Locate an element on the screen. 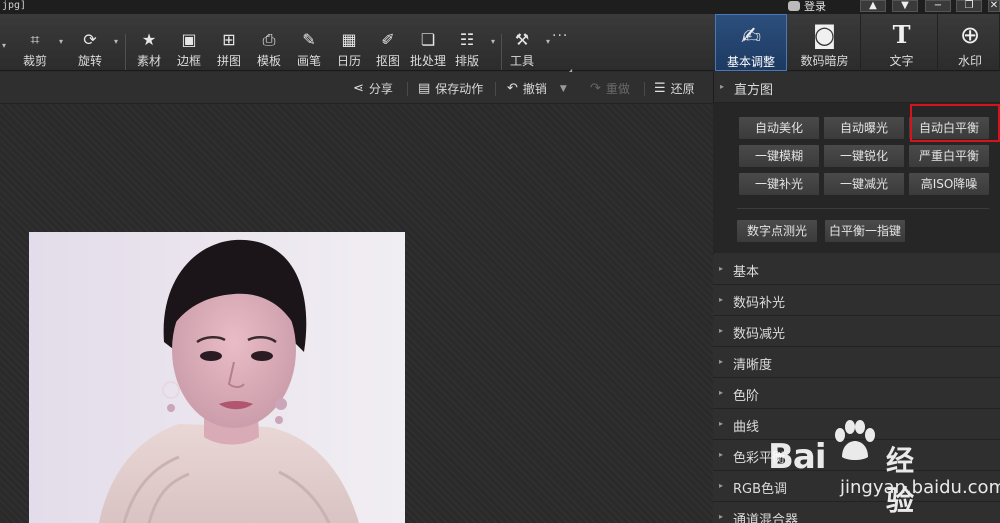 This screenshot has width=1000, height=523. crop-tool: ⌗ 裁剪 ▾ is located at coordinates (39, 50).